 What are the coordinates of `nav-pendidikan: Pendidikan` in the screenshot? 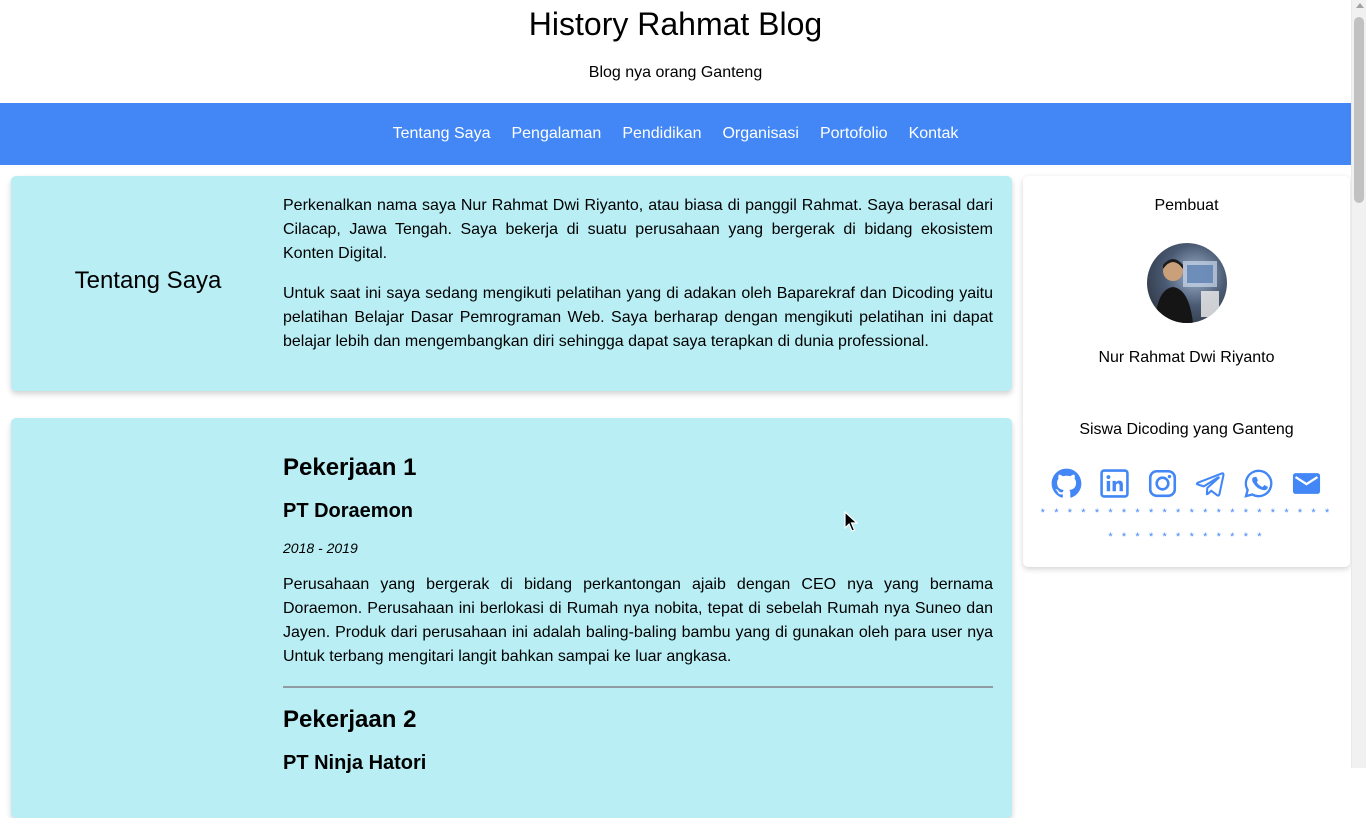 It's located at (662, 134).